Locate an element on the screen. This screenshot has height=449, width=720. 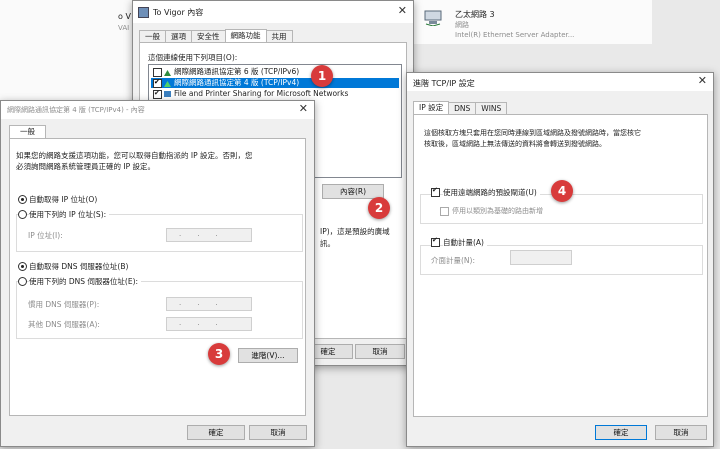
step-badge-3: 3 is located at coordinates (219, 354).